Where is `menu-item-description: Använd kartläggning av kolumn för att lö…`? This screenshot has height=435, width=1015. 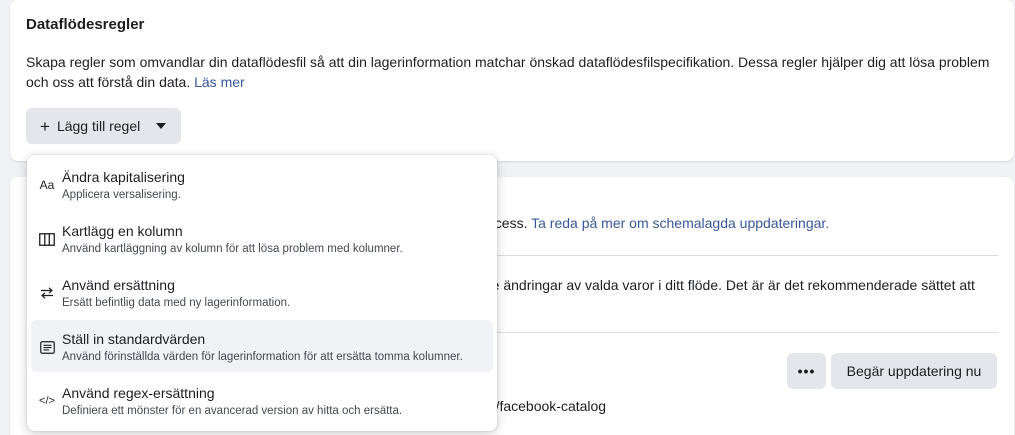 menu-item-description: Använd kartläggning av kolumn för att lö… is located at coordinates (232, 249).